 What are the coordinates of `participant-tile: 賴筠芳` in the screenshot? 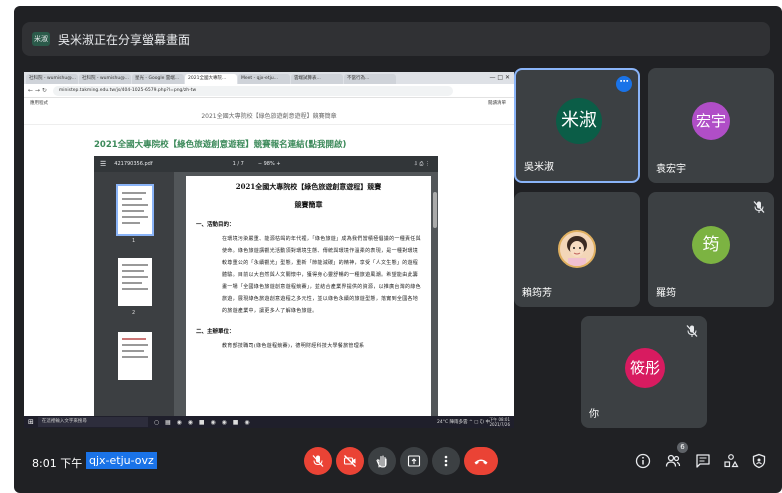 It's located at (577, 249).